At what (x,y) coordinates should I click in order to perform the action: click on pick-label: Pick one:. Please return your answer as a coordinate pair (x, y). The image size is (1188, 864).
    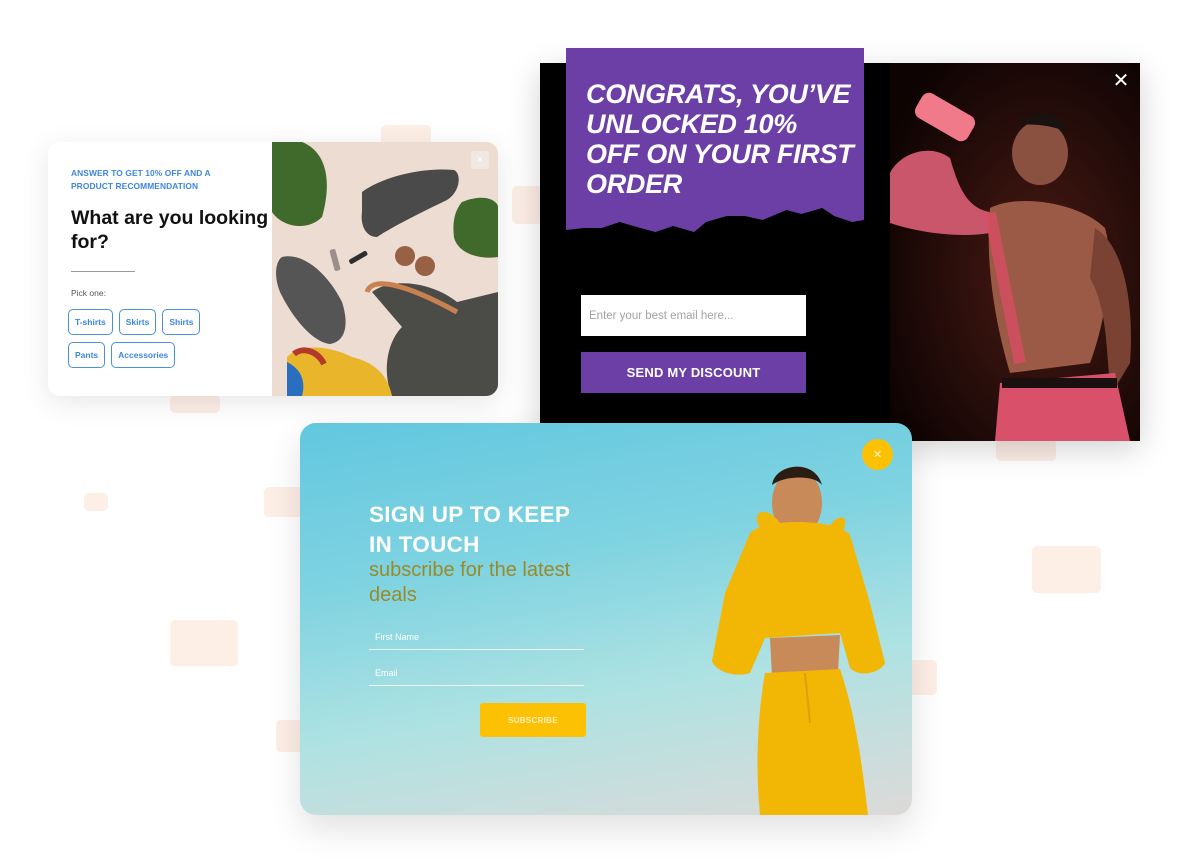
    Looking at the image, I should click on (88, 293).